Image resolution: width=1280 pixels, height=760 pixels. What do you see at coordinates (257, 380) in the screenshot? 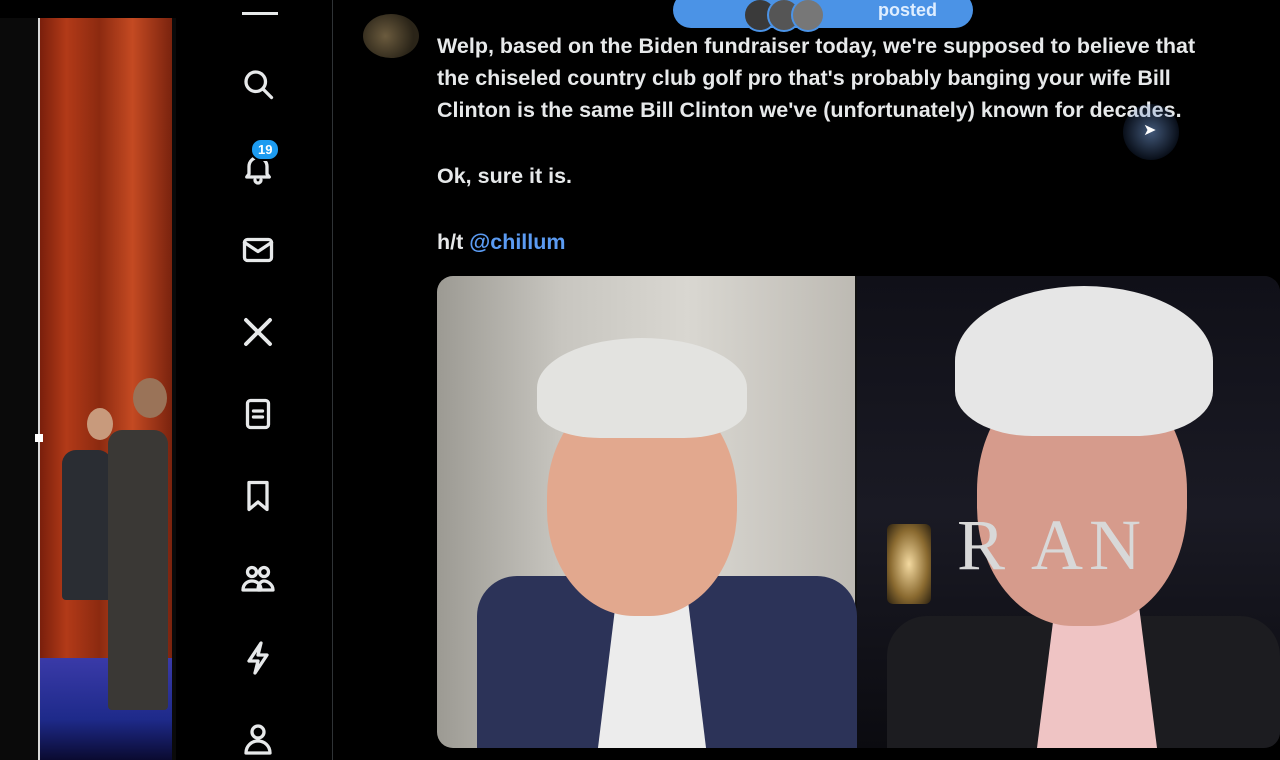
I see `sidebar-nav: 19` at bounding box center [257, 380].